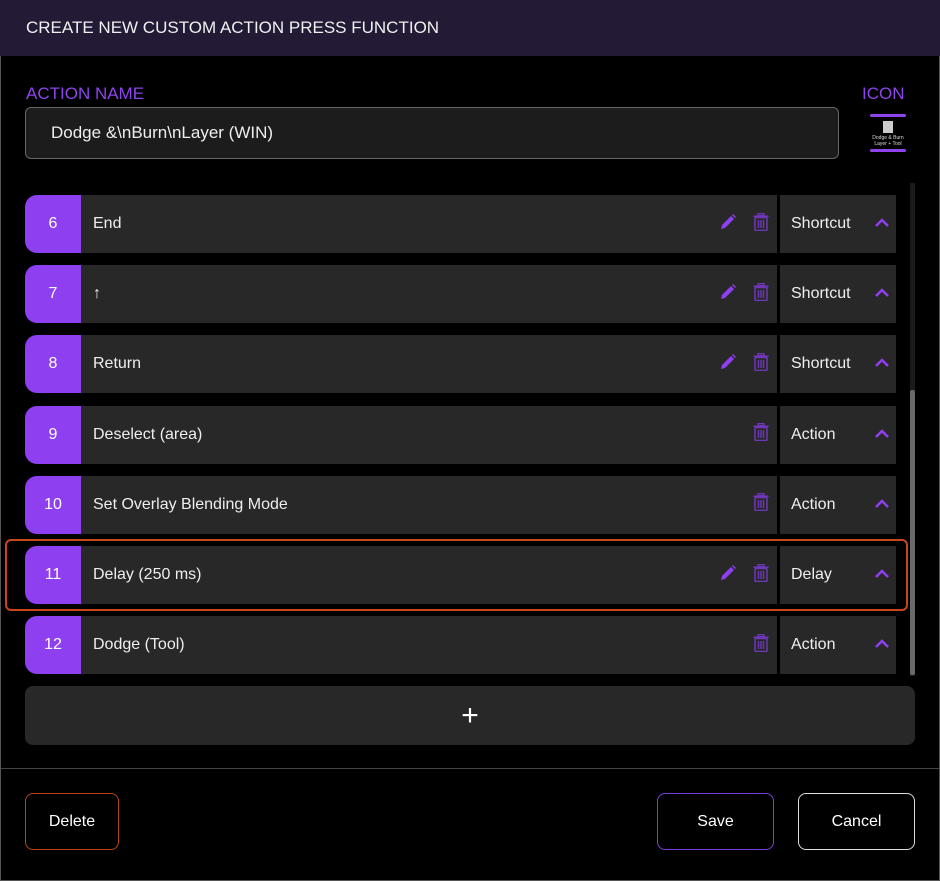 The width and height of the screenshot is (940, 881). What do you see at coordinates (429, 434) in the screenshot?
I see `step-content: Deselect (area)` at bounding box center [429, 434].